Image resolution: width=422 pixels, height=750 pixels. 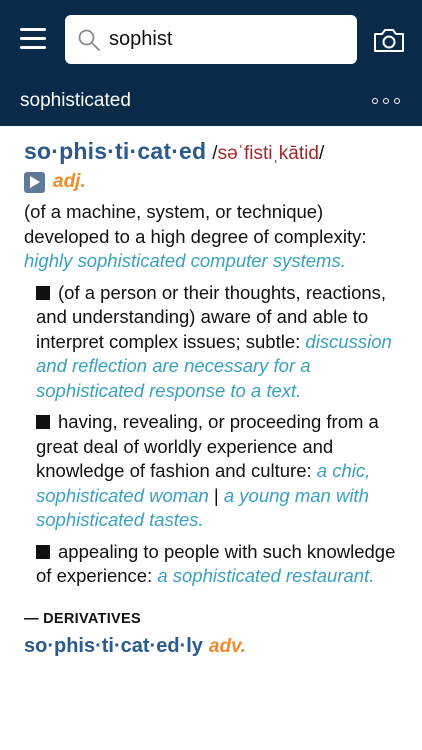 What do you see at coordinates (214, 182) in the screenshot?
I see `pos-line: adj.` at bounding box center [214, 182].